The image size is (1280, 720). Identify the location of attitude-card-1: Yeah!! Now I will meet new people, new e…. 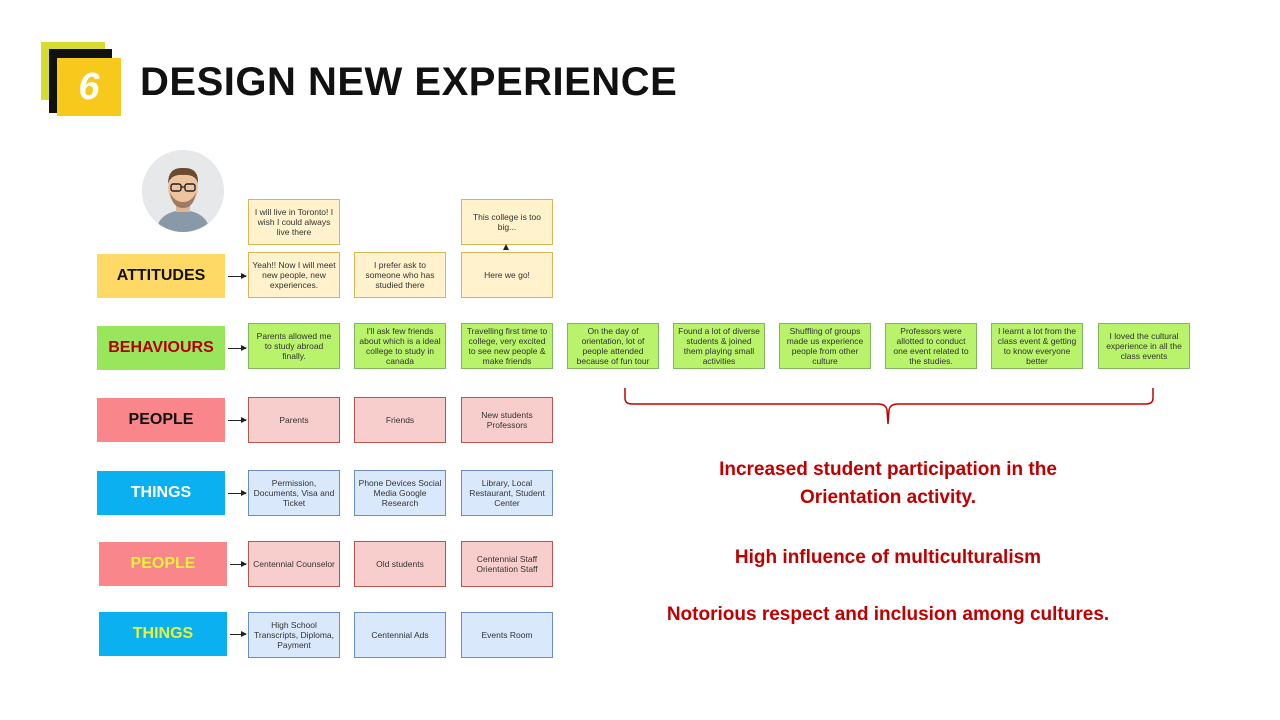
(294, 275).